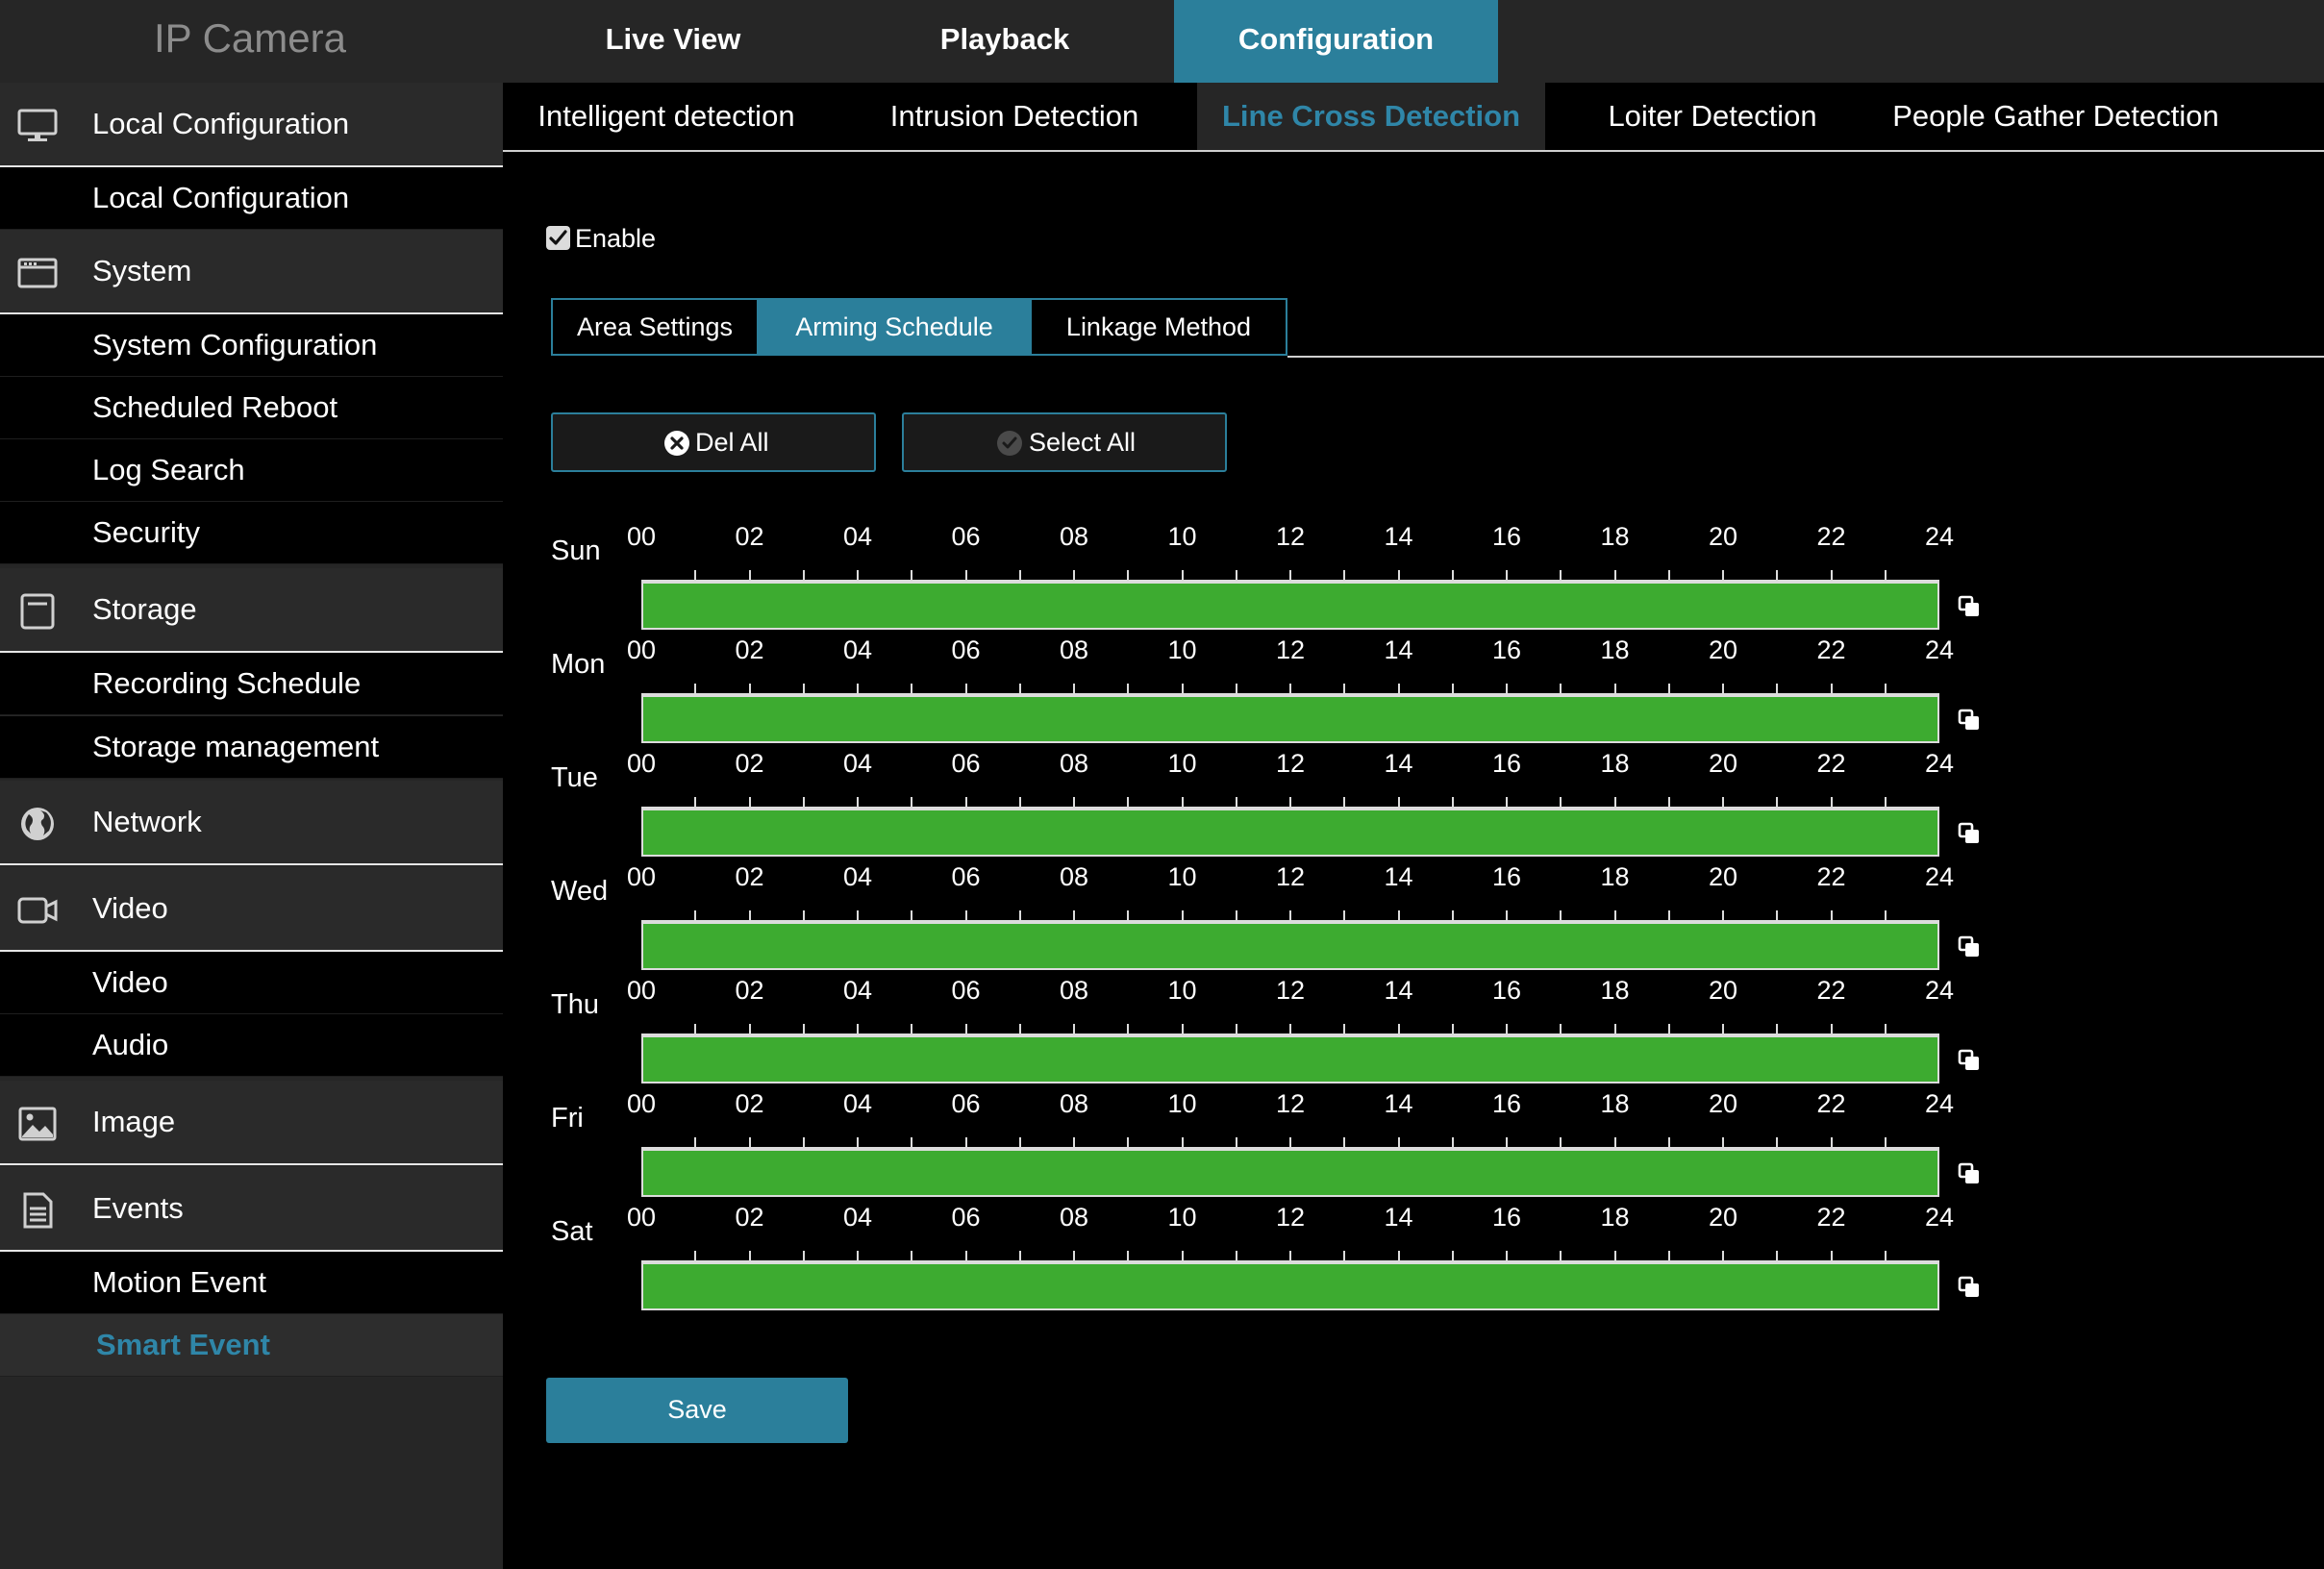  Describe the element at coordinates (130, 982) in the screenshot. I see `sidebar-item-label: Video` at that location.